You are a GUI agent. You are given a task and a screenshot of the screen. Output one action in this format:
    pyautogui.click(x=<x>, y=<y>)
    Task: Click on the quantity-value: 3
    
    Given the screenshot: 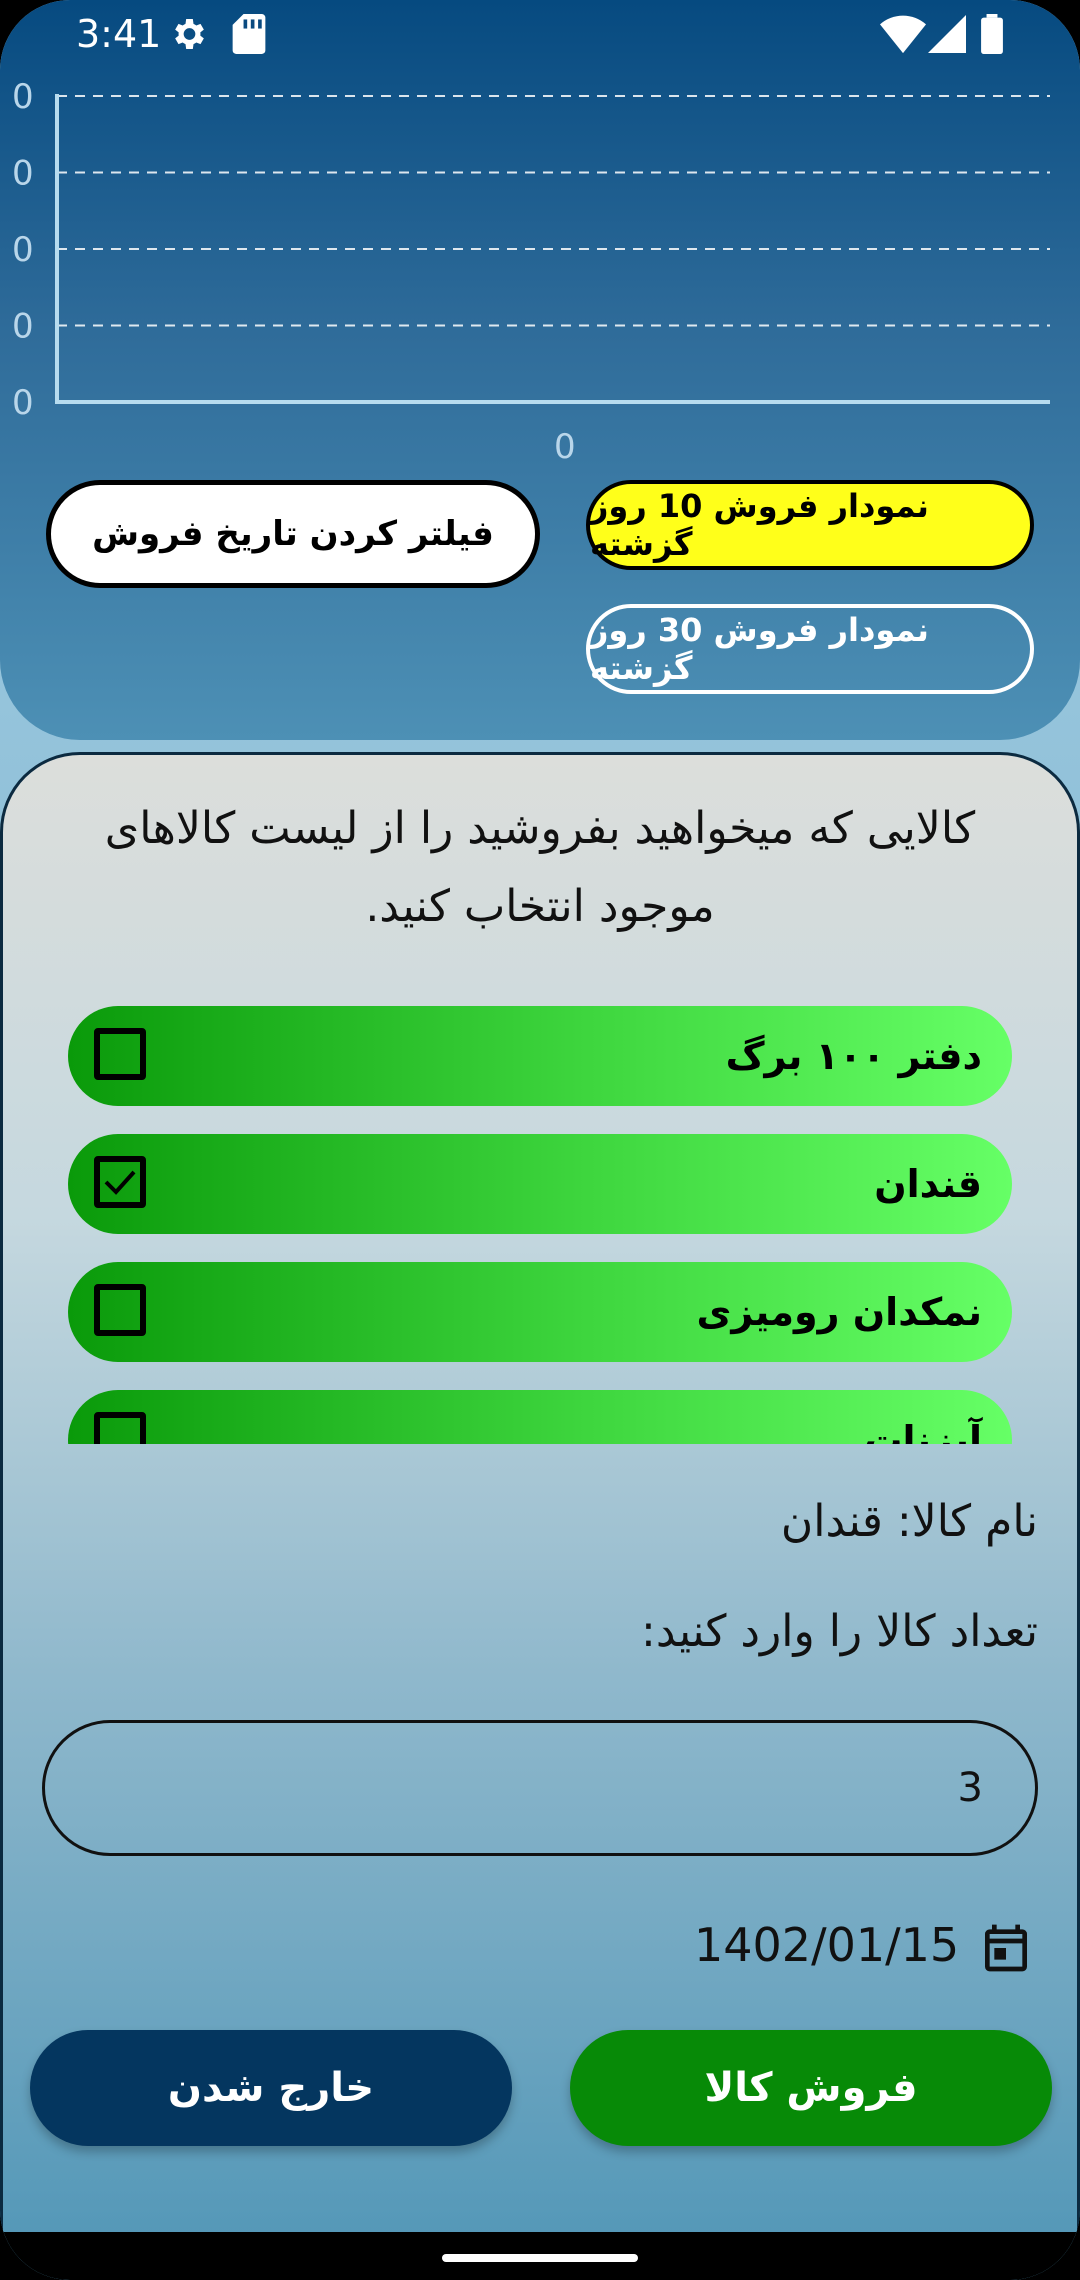 What is the action you would take?
    pyautogui.click(x=970, y=1788)
    